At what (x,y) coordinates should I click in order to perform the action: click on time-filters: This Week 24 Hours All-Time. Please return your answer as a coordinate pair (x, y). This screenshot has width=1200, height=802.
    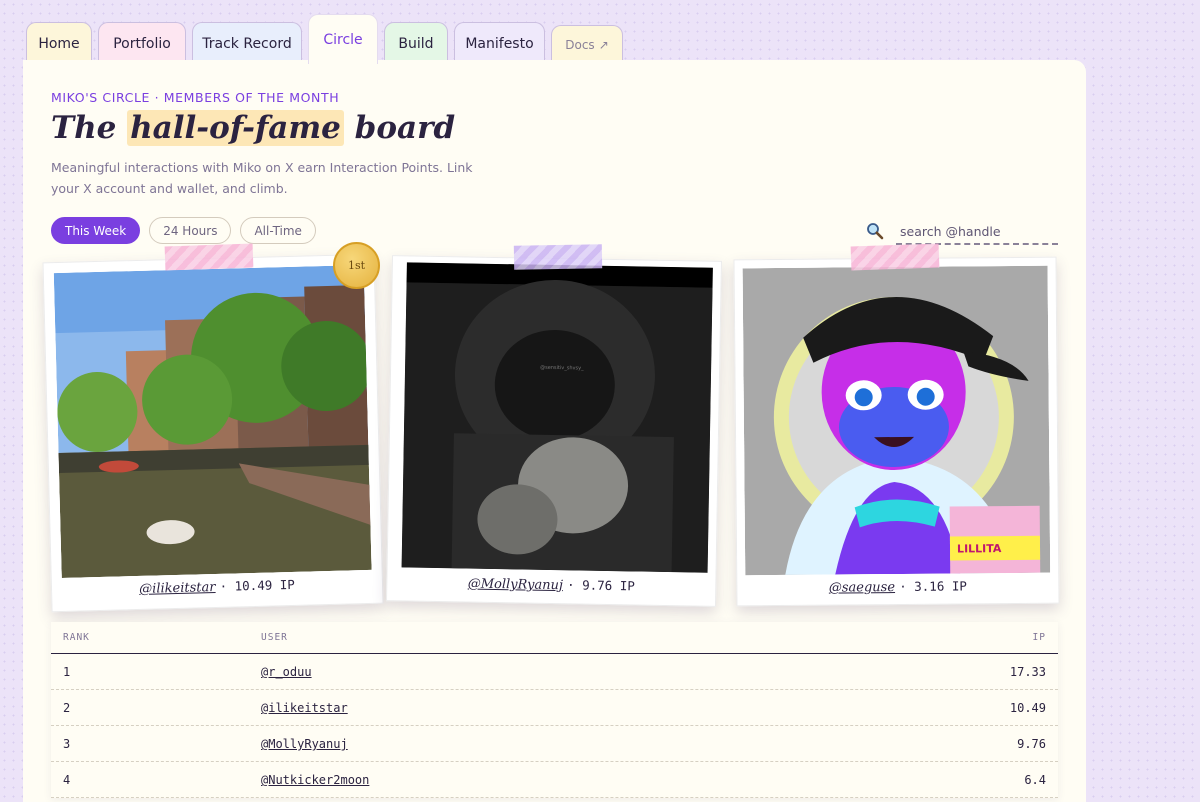
    Looking at the image, I should click on (183, 230).